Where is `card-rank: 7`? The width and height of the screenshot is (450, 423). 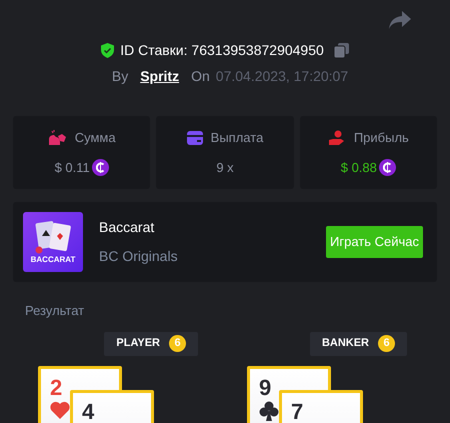
card-rank: 7 is located at coordinates (297, 410).